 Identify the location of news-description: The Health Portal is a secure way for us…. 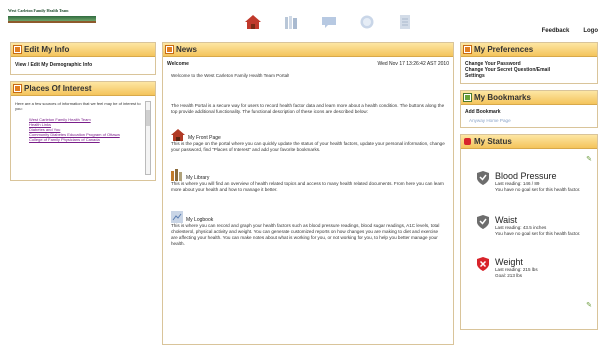
(308, 108).